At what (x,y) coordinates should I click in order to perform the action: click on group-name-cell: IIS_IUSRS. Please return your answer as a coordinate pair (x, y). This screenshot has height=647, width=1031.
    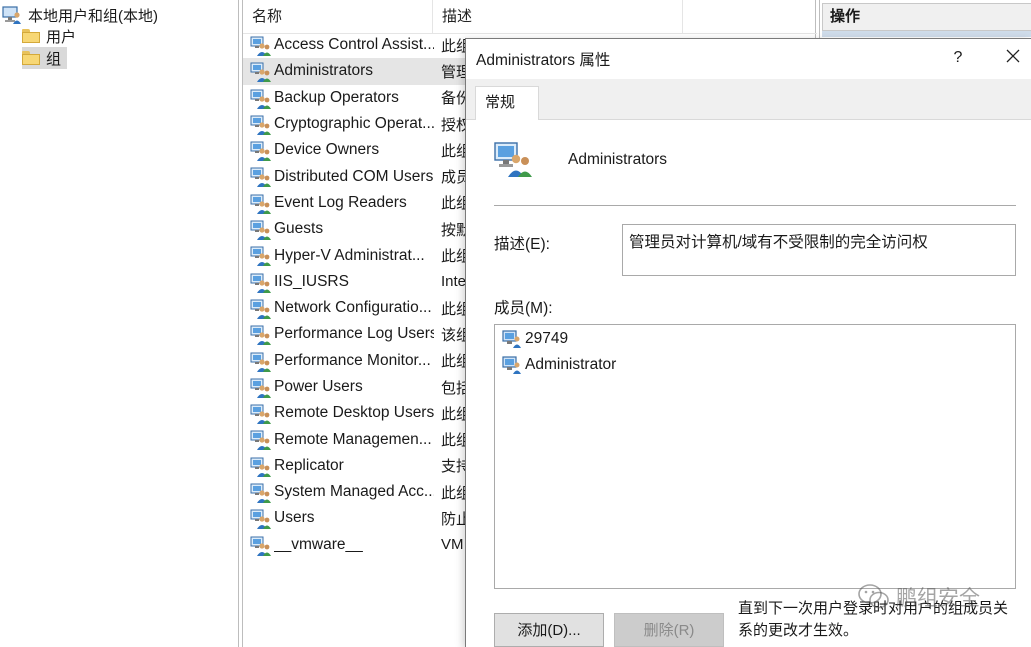
    Looking at the image, I should click on (311, 281).